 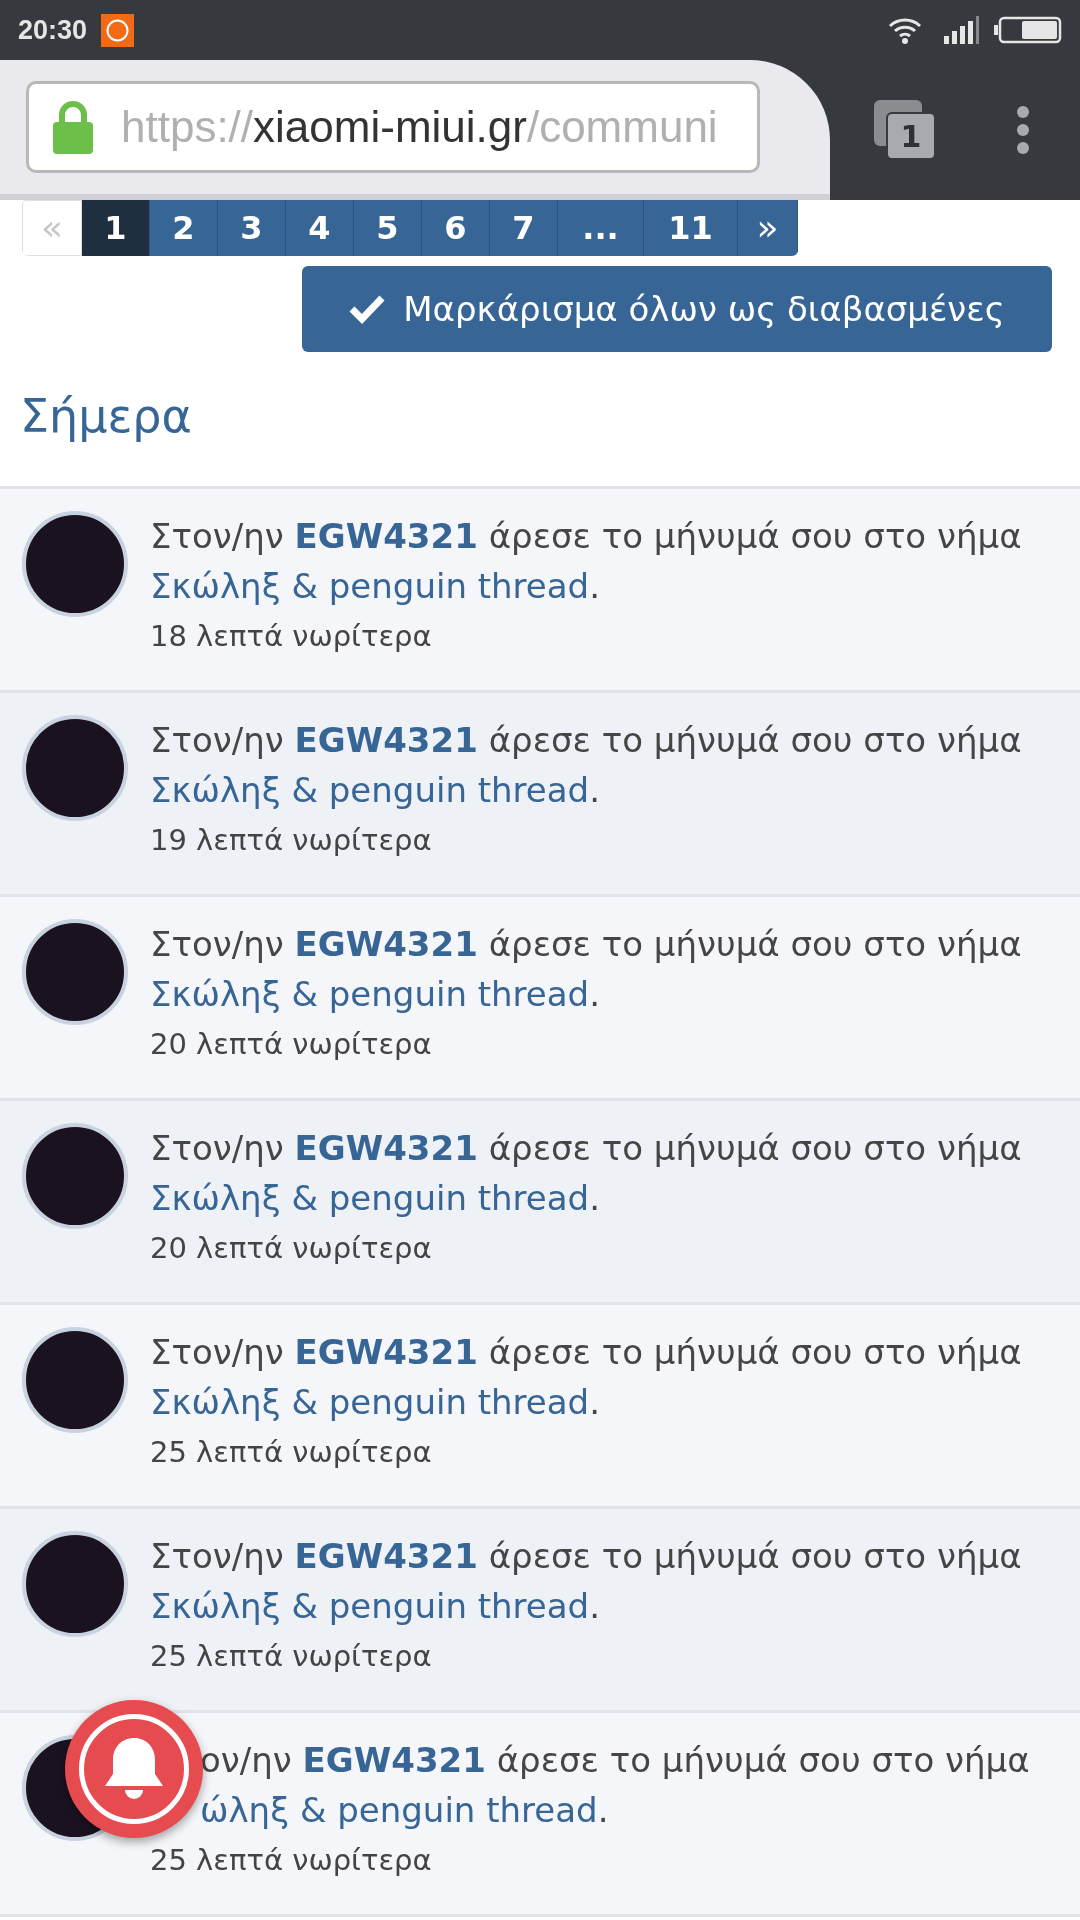 I want to click on url-text: https://xiaomi-miui.gr/communi, so click(x=419, y=127).